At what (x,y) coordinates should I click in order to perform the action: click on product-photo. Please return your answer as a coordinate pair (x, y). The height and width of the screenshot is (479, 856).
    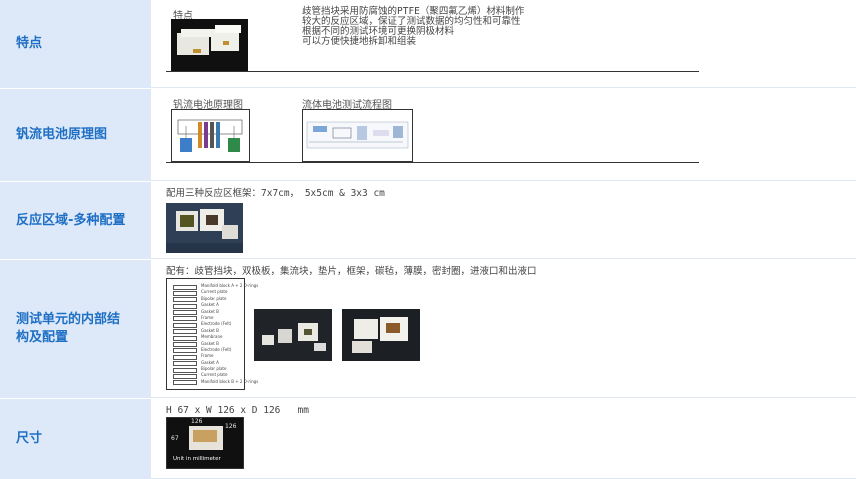
    Looking at the image, I should click on (209, 45).